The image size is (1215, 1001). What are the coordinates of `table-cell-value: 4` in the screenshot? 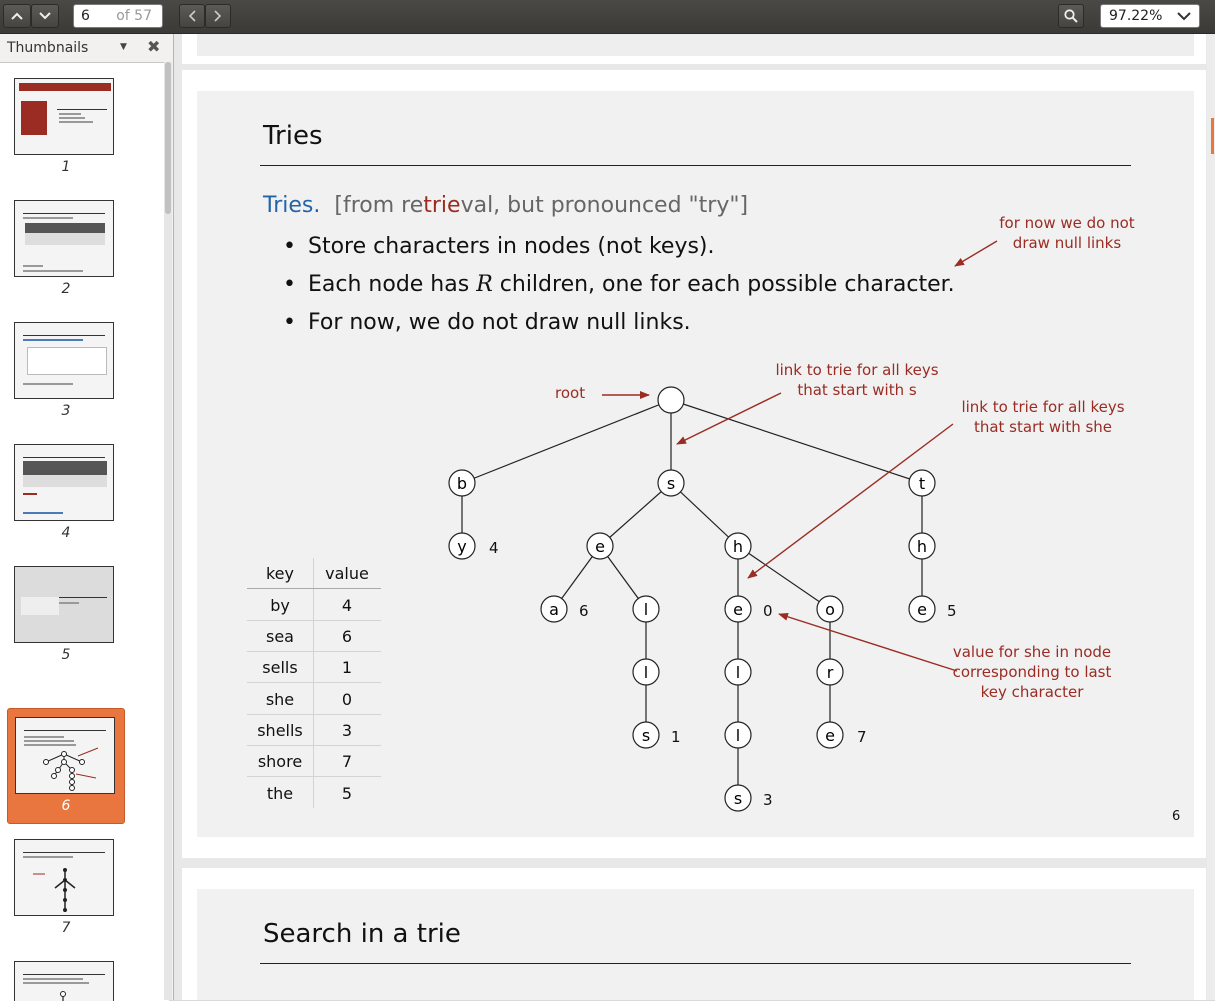 It's located at (347, 605).